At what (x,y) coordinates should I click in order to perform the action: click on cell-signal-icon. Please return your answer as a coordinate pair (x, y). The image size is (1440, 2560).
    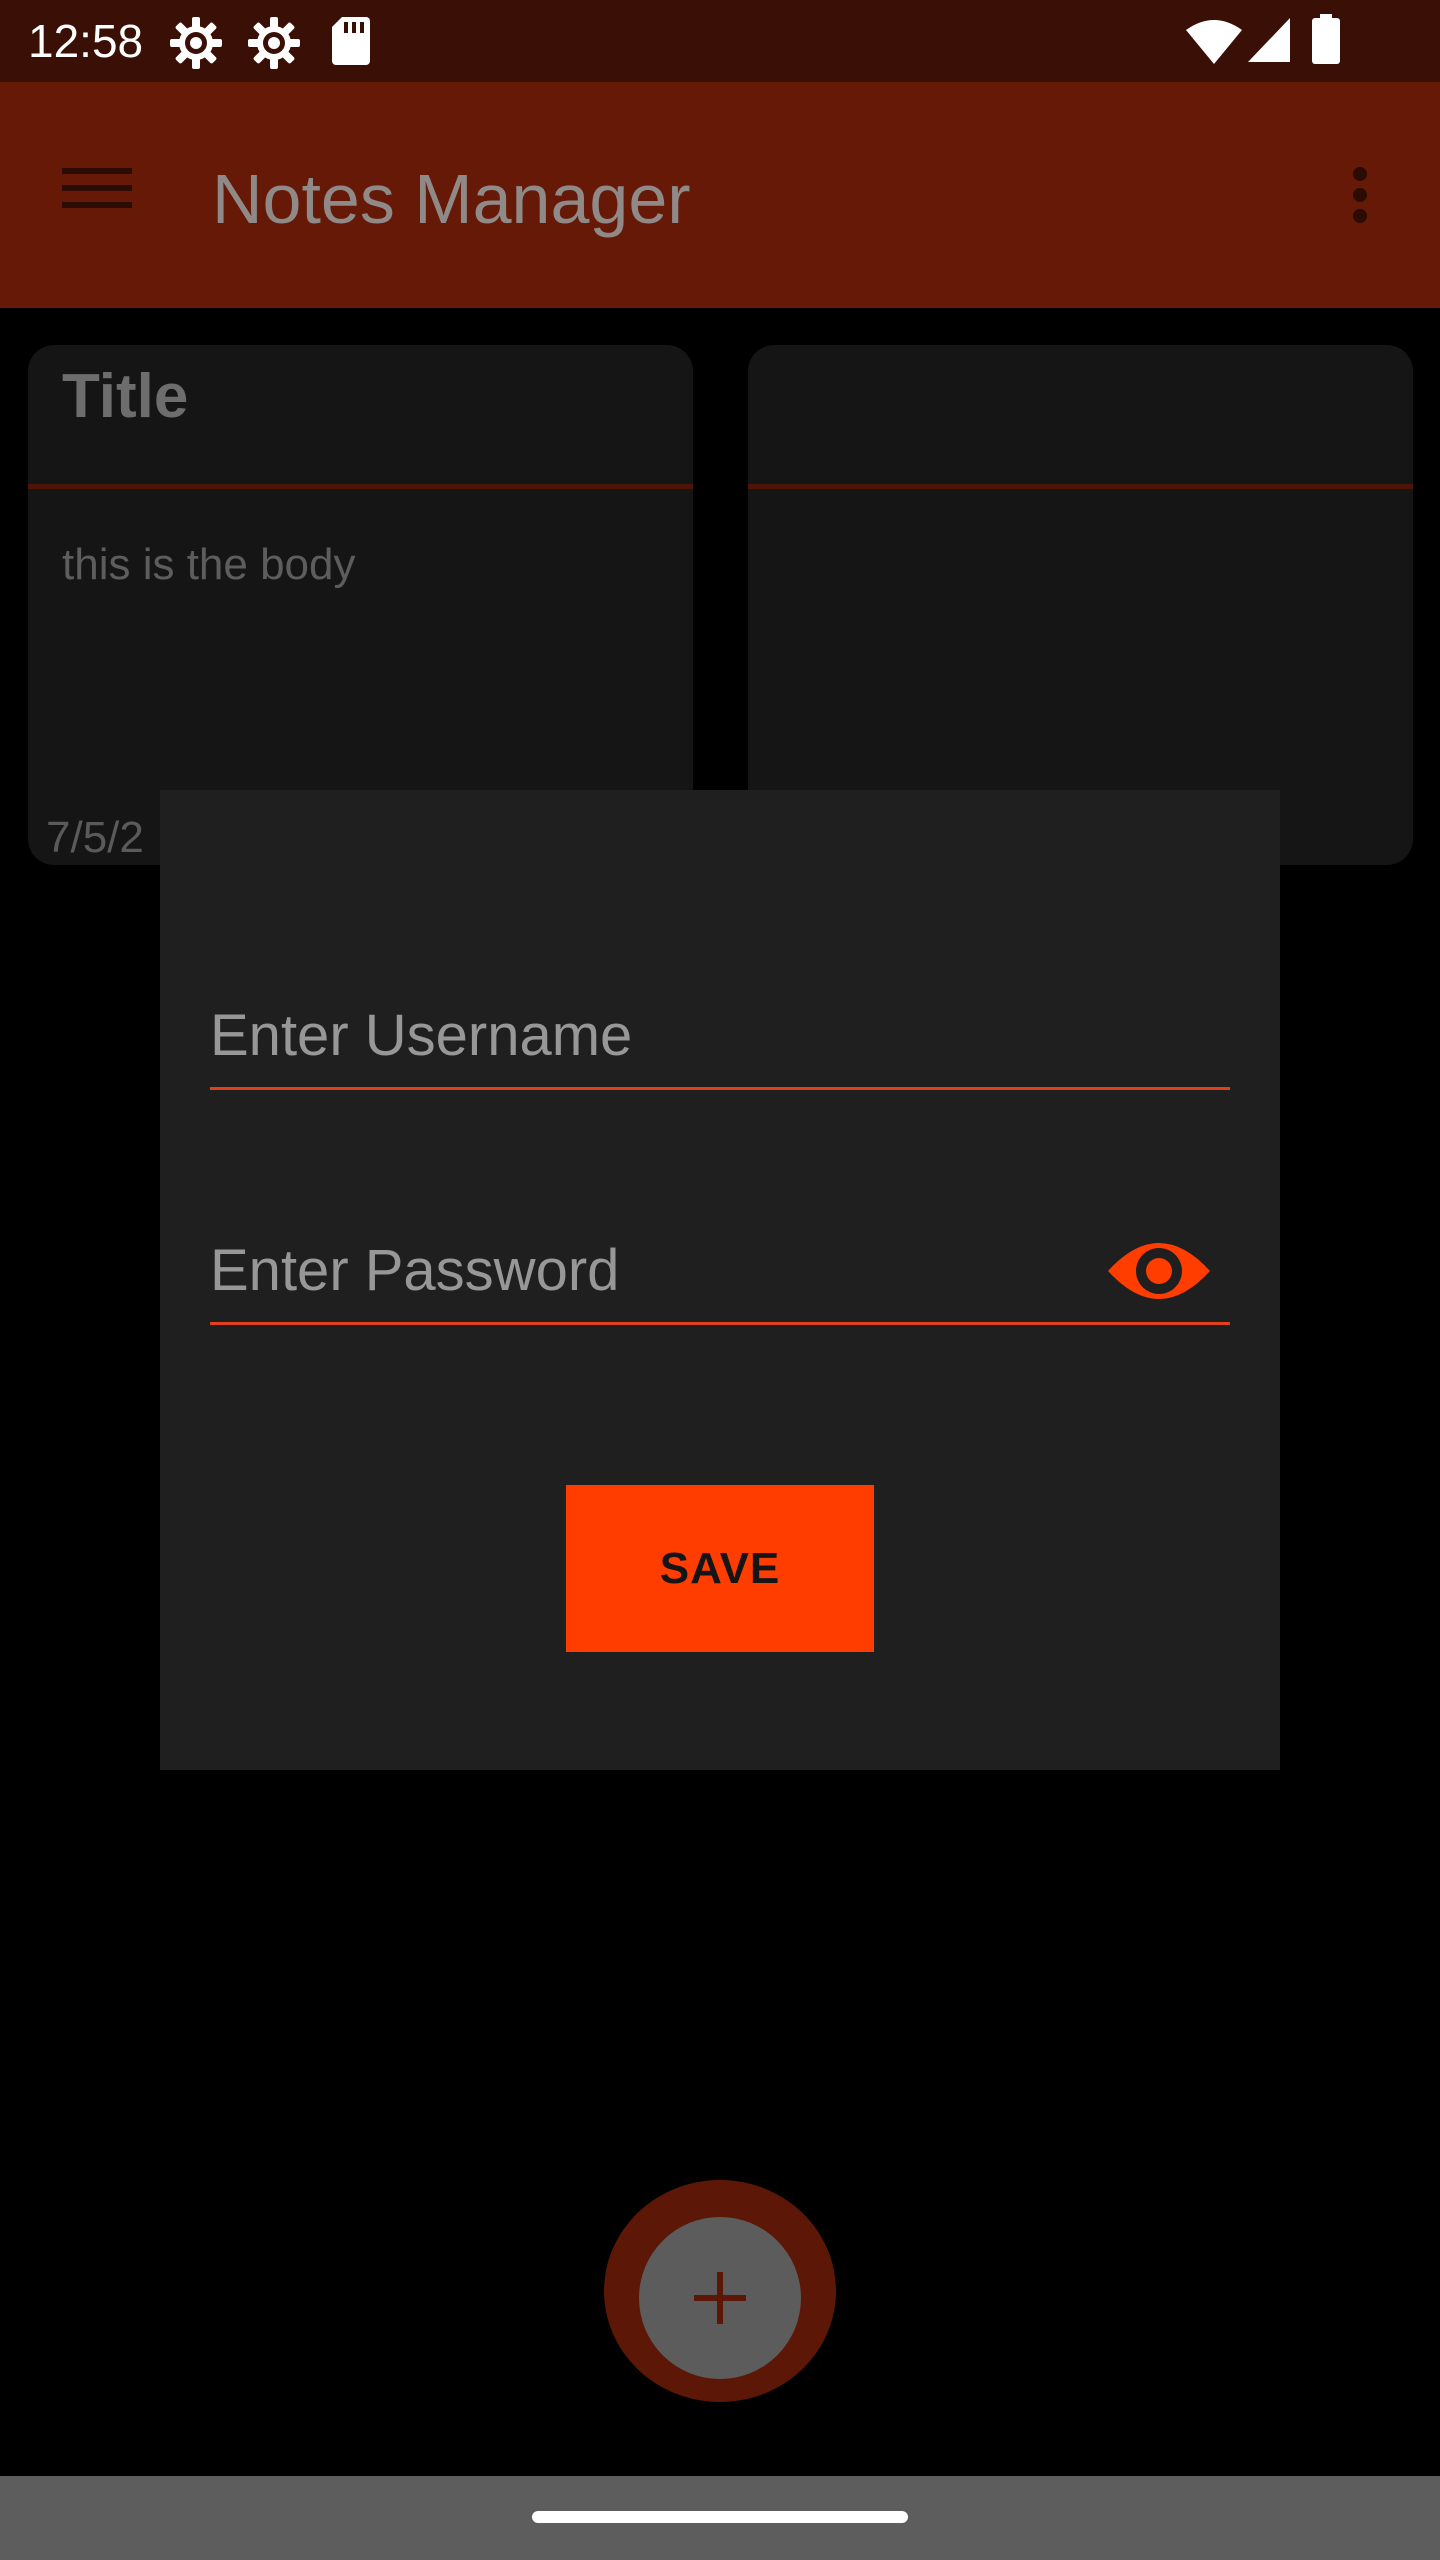
    Looking at the image, I should click on (1269, 42).